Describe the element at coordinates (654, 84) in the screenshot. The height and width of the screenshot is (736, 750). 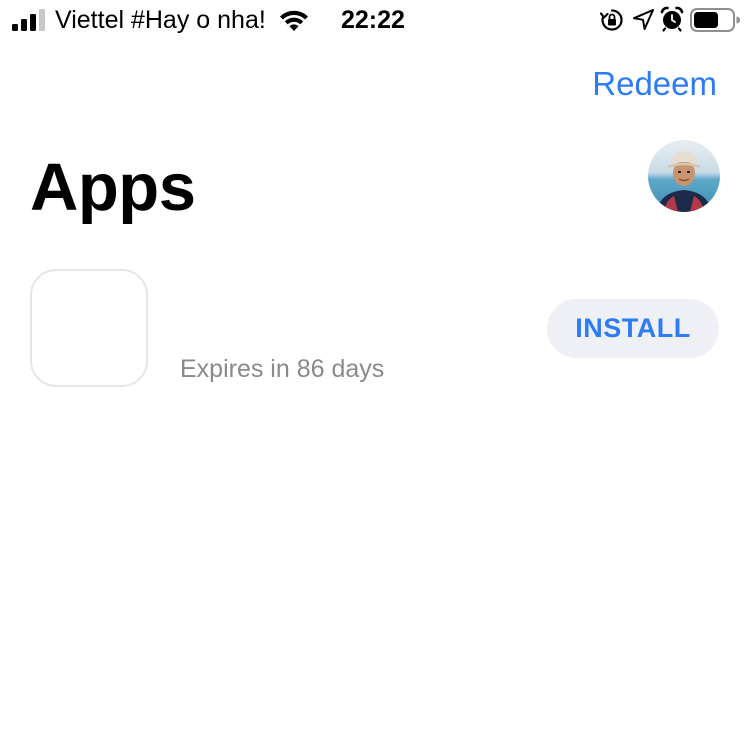
I see `redeem-button: Redeem` at that location.